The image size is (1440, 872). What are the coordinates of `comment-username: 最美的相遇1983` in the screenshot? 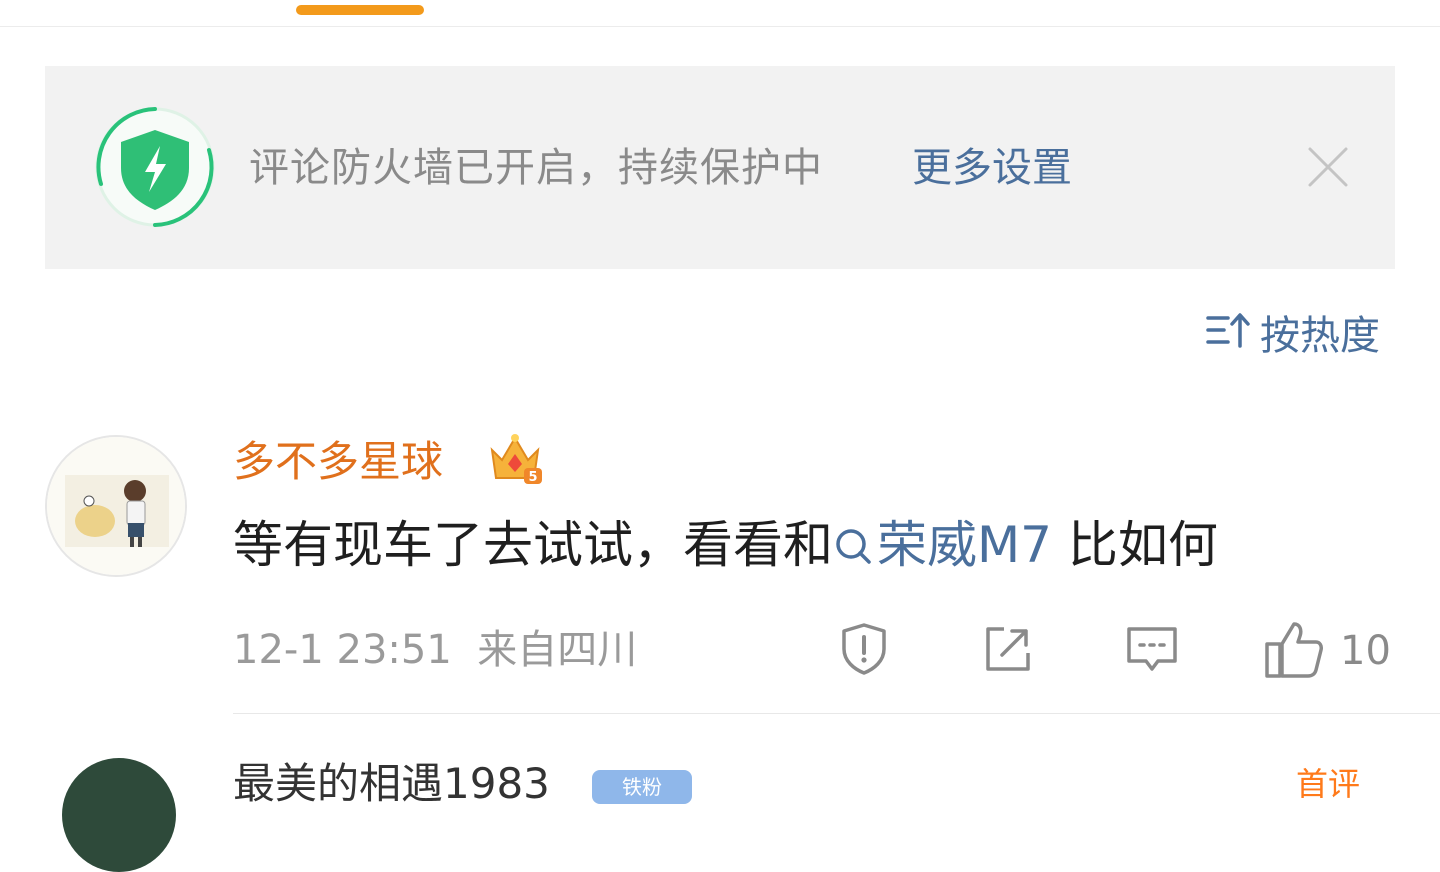 It's located at (391, 784).